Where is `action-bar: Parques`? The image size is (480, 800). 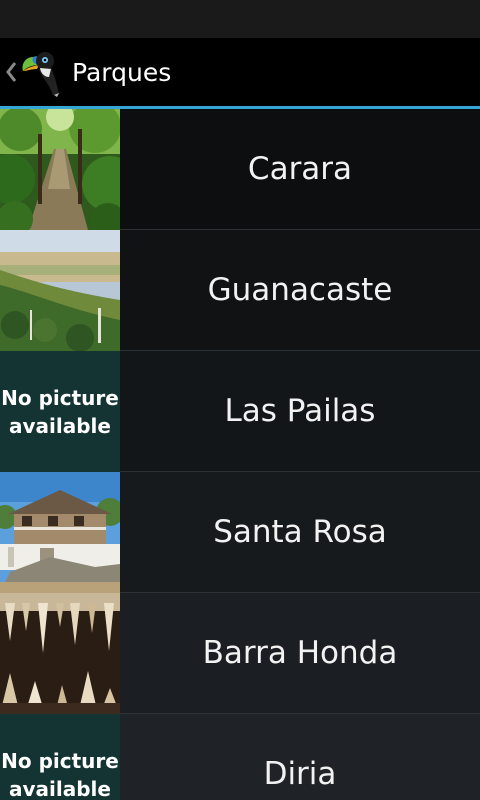
action-bar: Parques is located at coordinates (240, 72).